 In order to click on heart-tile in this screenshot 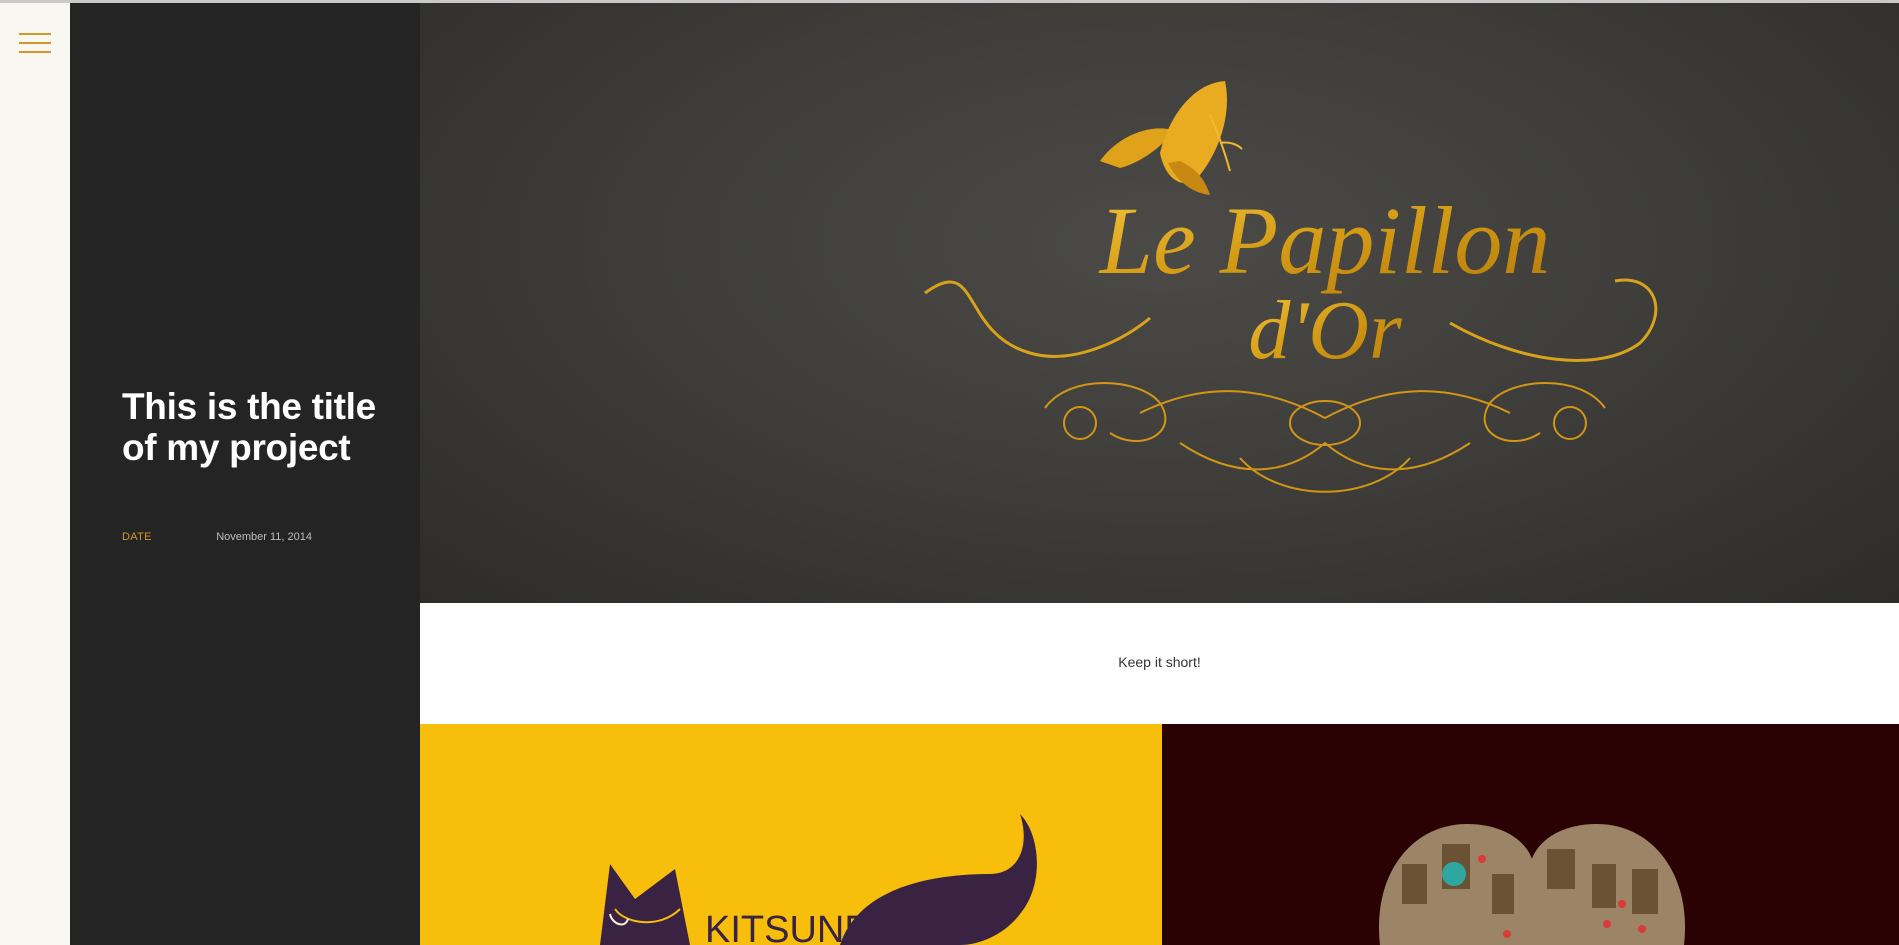, I will do `click(1530, 834)`.